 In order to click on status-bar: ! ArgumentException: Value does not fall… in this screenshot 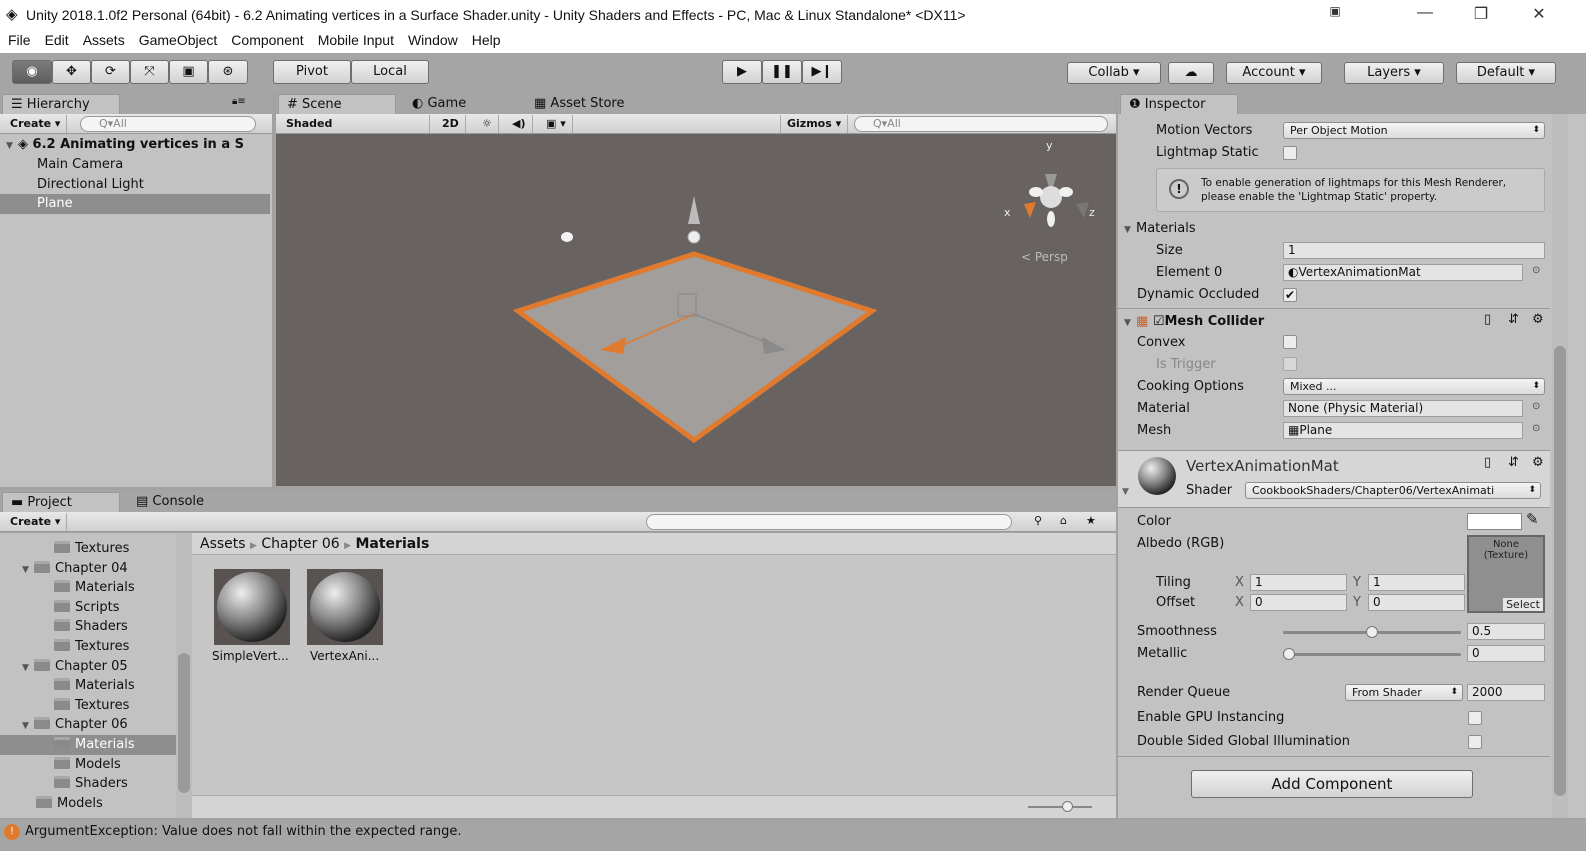, I will do `click(793, 835)`.